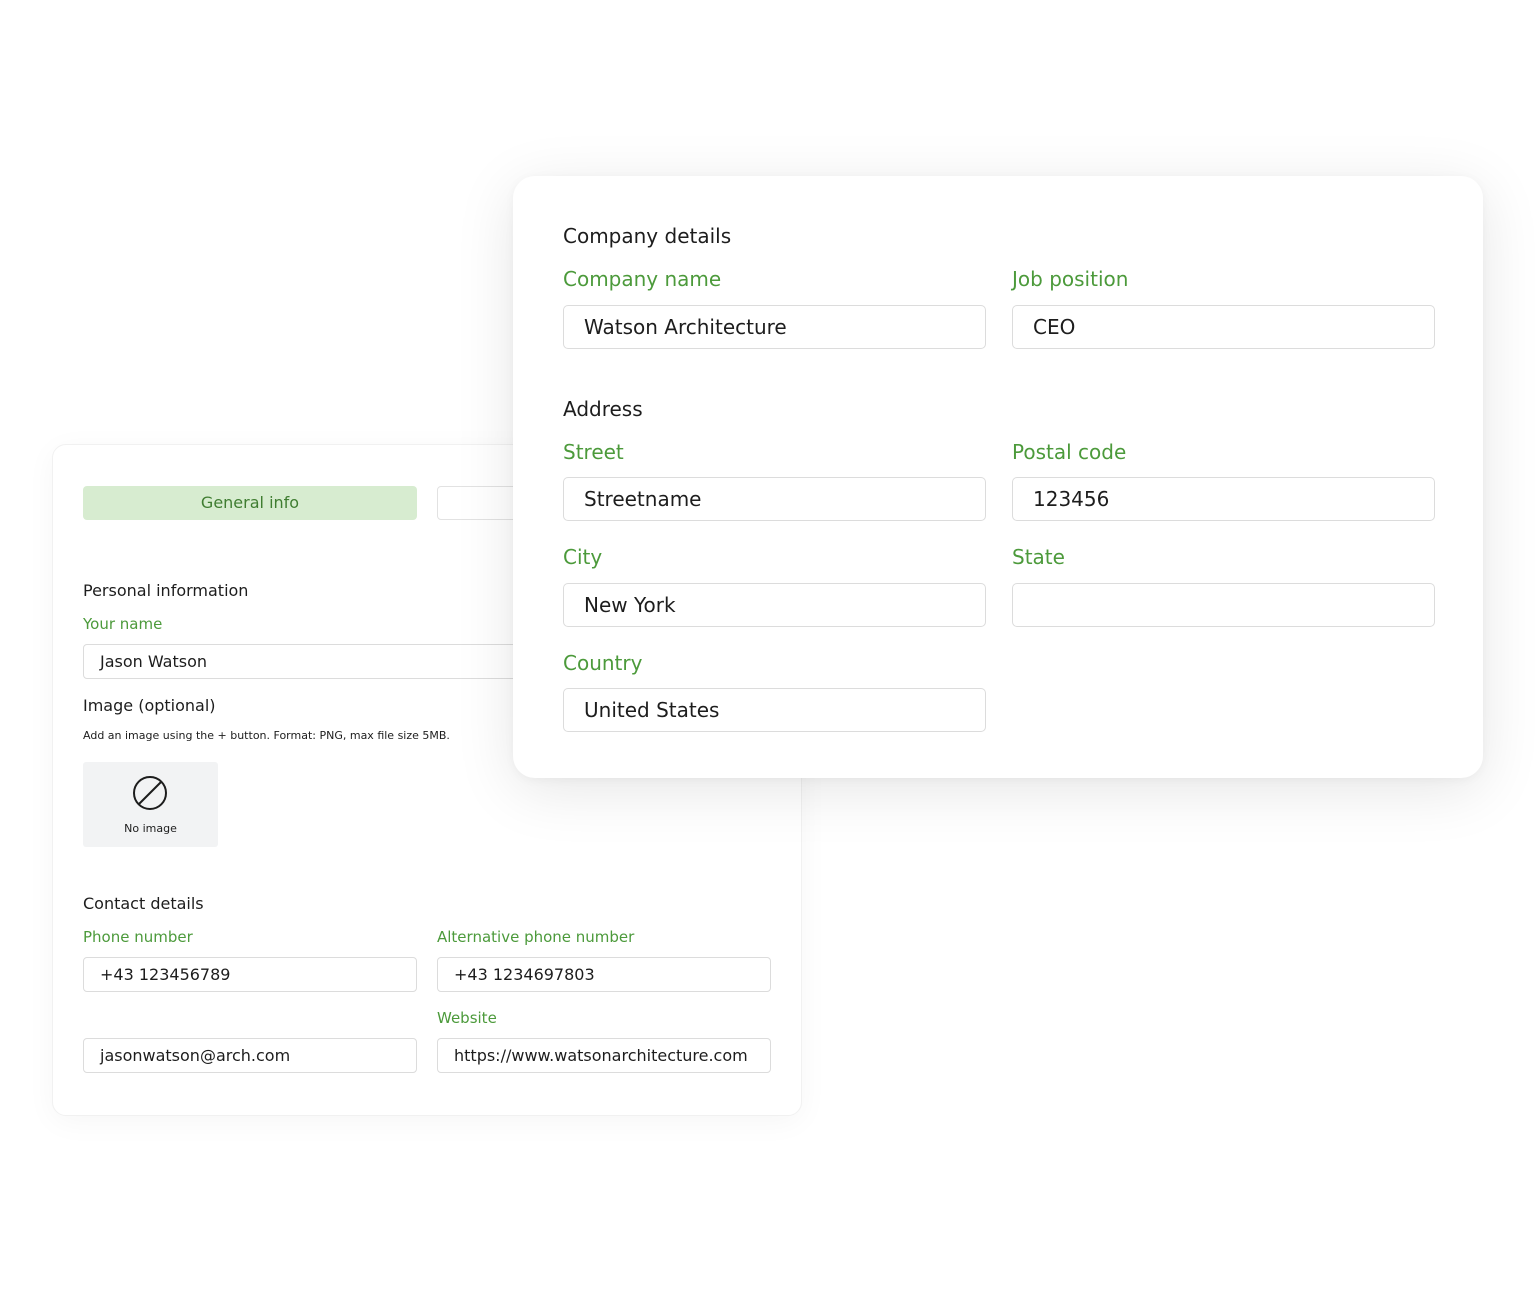  I want to click on image-placeholder: No image, so click(150, 804).